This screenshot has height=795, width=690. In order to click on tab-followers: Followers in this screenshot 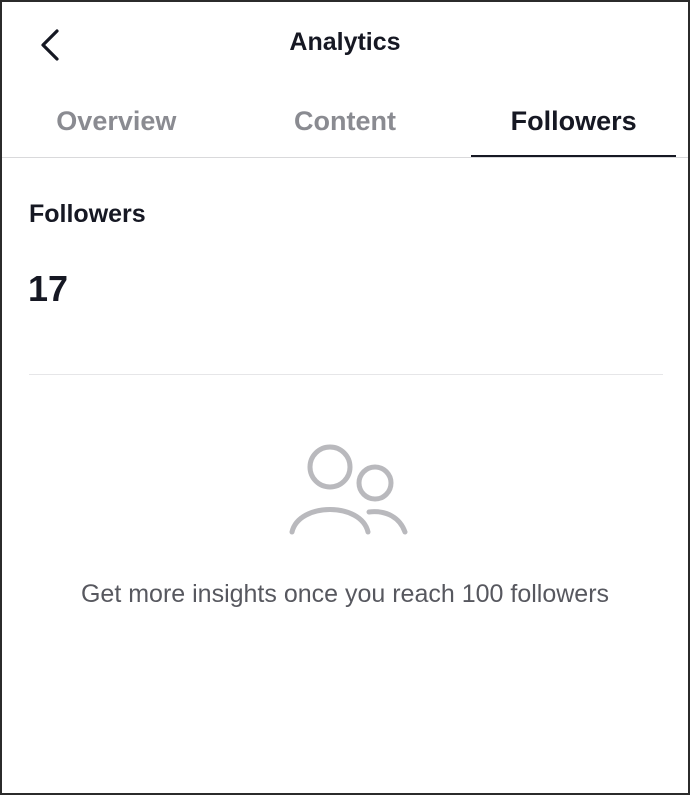, I will do `click(573, 127)`.